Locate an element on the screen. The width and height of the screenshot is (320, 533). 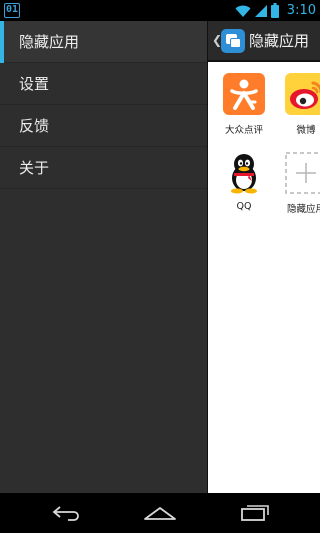
drawer-item-feedback: 反馈 is located at coordinates (103, 126).